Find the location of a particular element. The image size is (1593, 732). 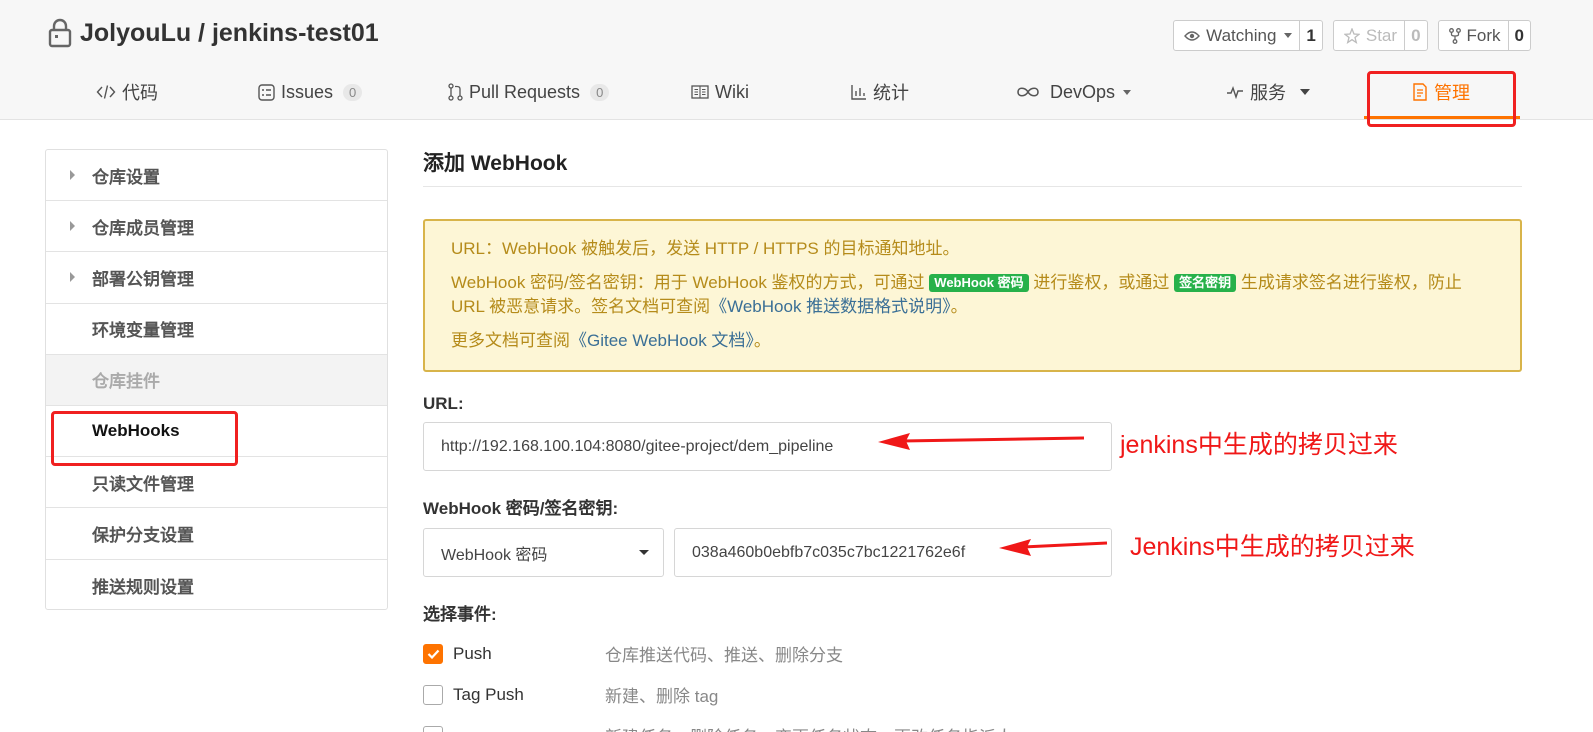

fork-label: Fork is located at coordinates (1483, 35).